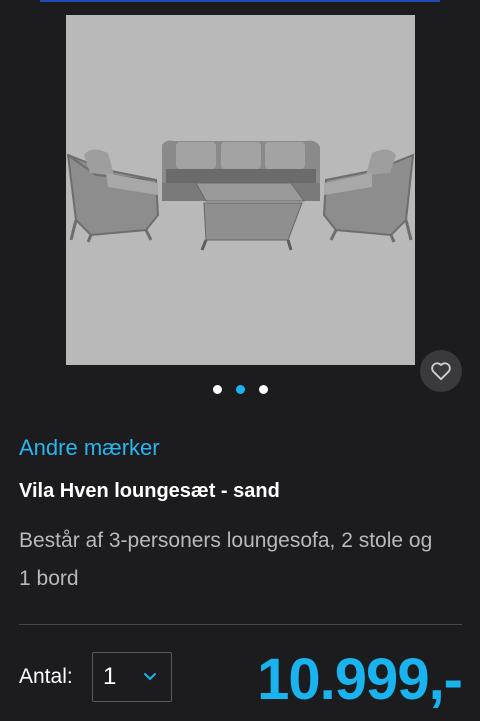  I want to click on quantity-select: 1, so click(132, 677).